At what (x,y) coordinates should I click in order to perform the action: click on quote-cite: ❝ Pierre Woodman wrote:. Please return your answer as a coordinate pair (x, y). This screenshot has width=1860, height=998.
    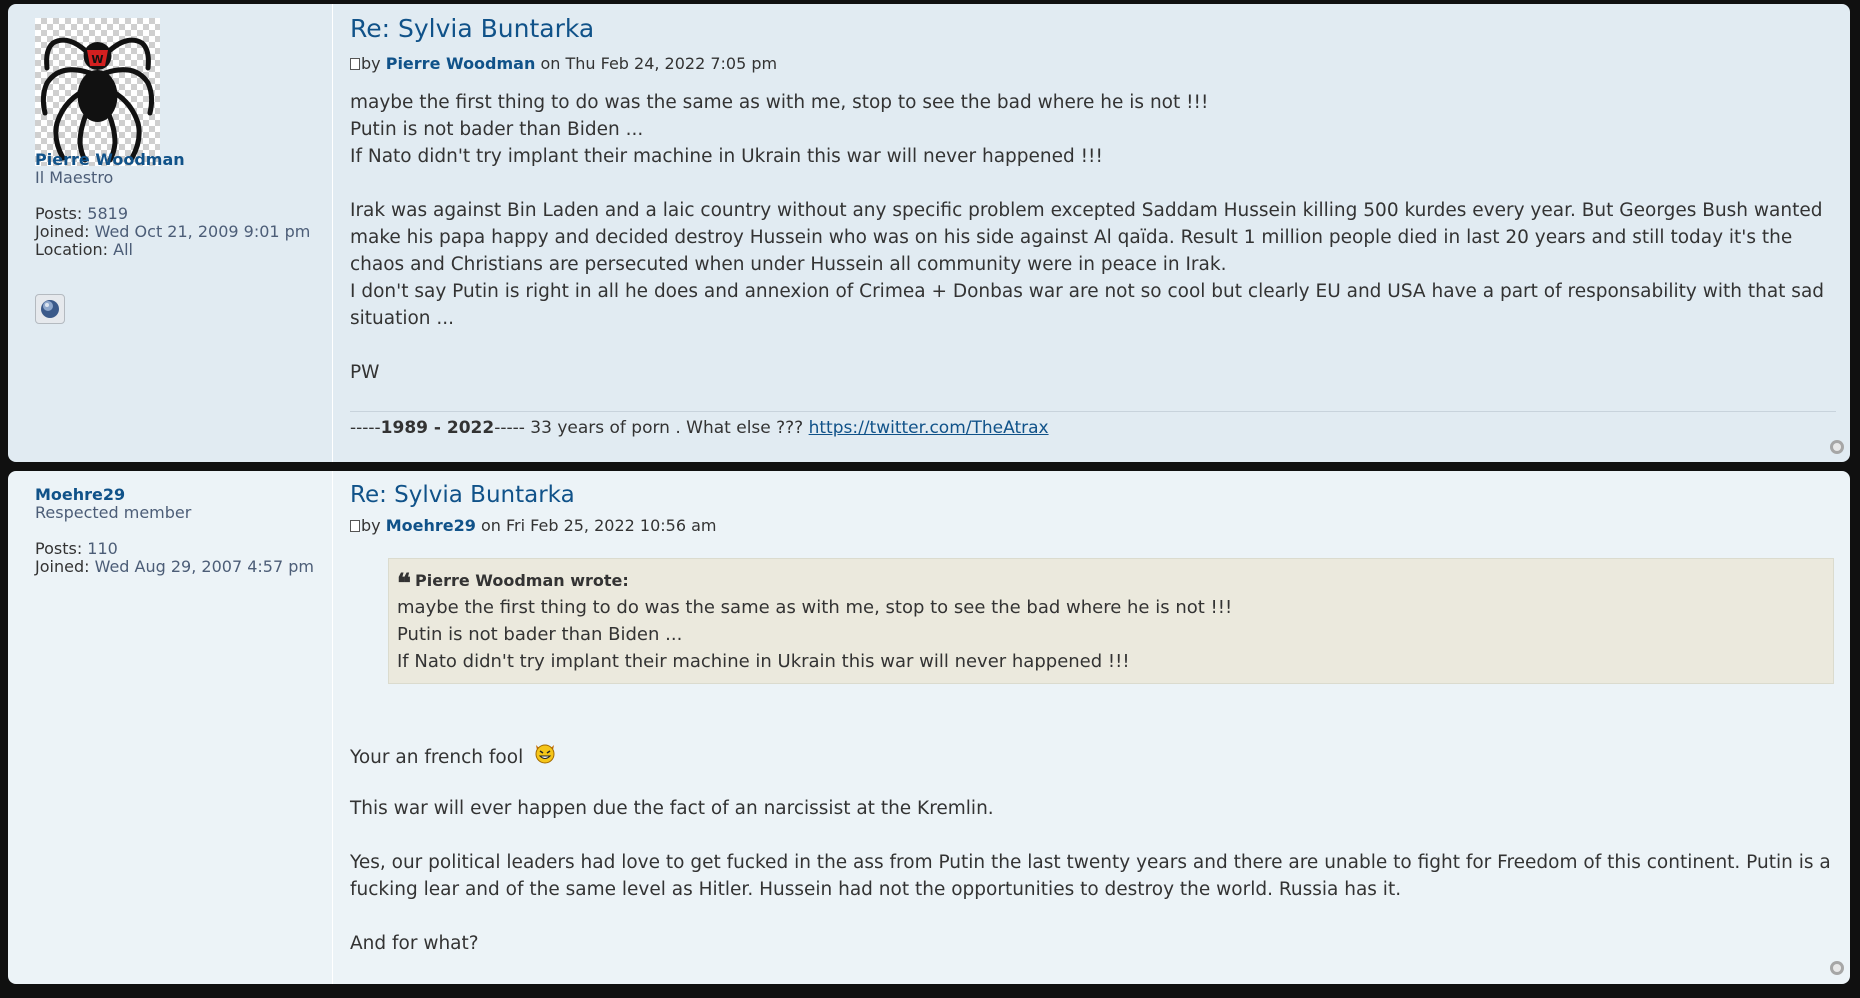
    Looking at the image, I should click on (513, 584).